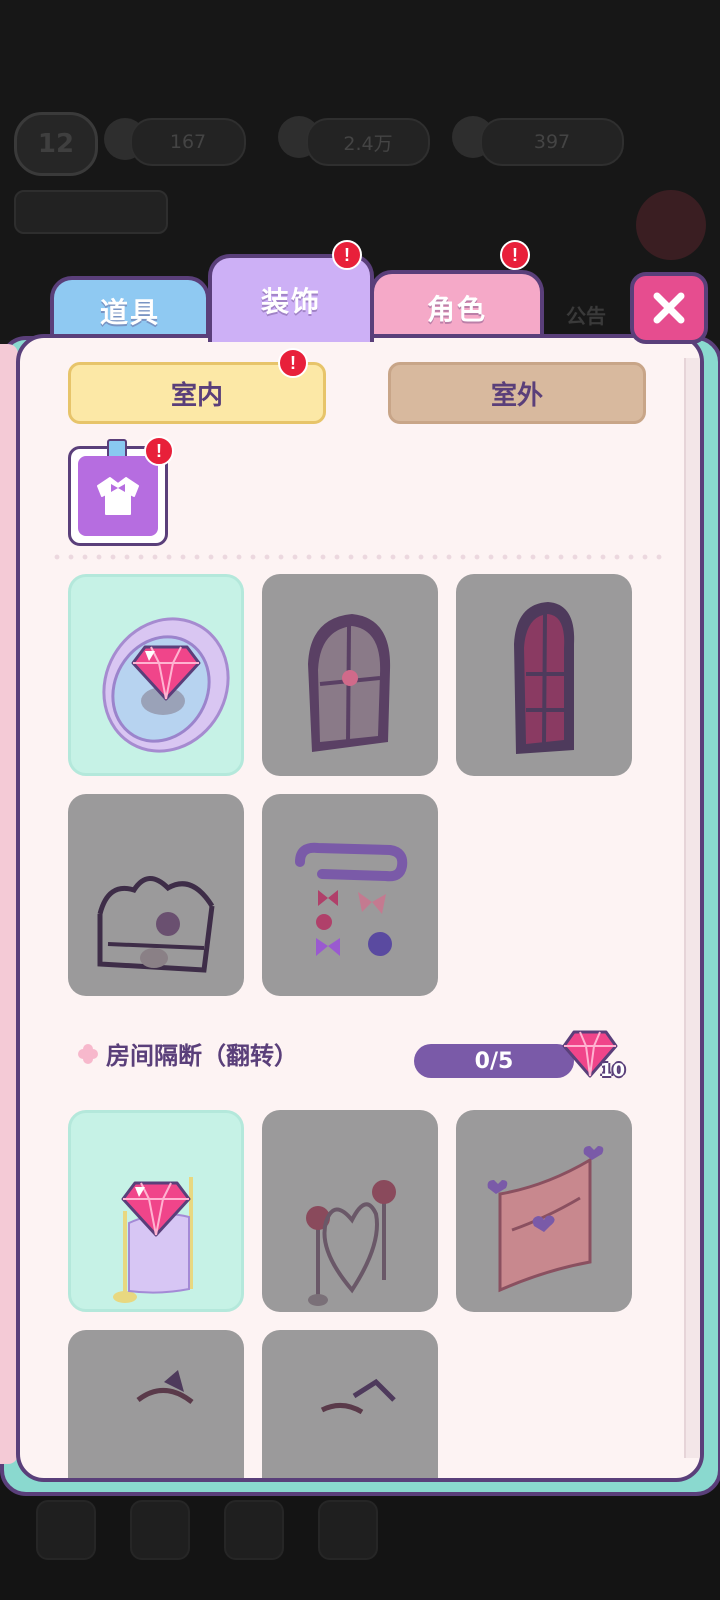  Describe the element at coordinates (544, 675) in the screenshot. I see `decor-item-tall-window` at that location.